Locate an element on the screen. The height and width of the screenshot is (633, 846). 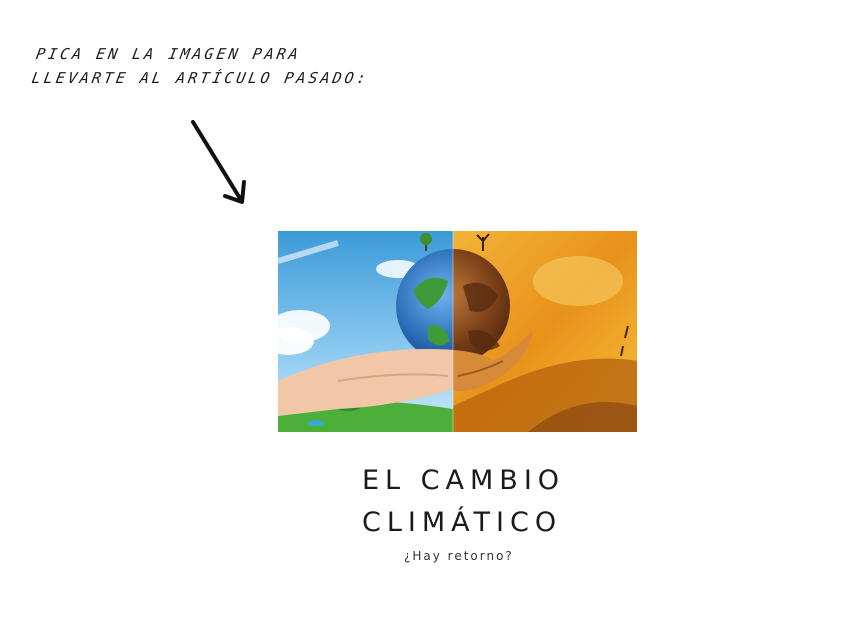
climate-change-hand-globe-image is located at coordinates (457, 331).